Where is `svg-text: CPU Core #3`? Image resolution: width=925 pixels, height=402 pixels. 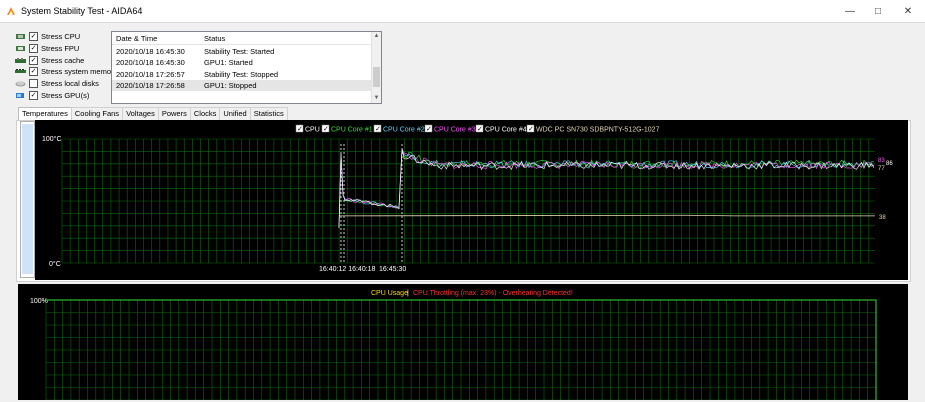 svg-text: CPU Core #3 is located at coordinates (455, 130).